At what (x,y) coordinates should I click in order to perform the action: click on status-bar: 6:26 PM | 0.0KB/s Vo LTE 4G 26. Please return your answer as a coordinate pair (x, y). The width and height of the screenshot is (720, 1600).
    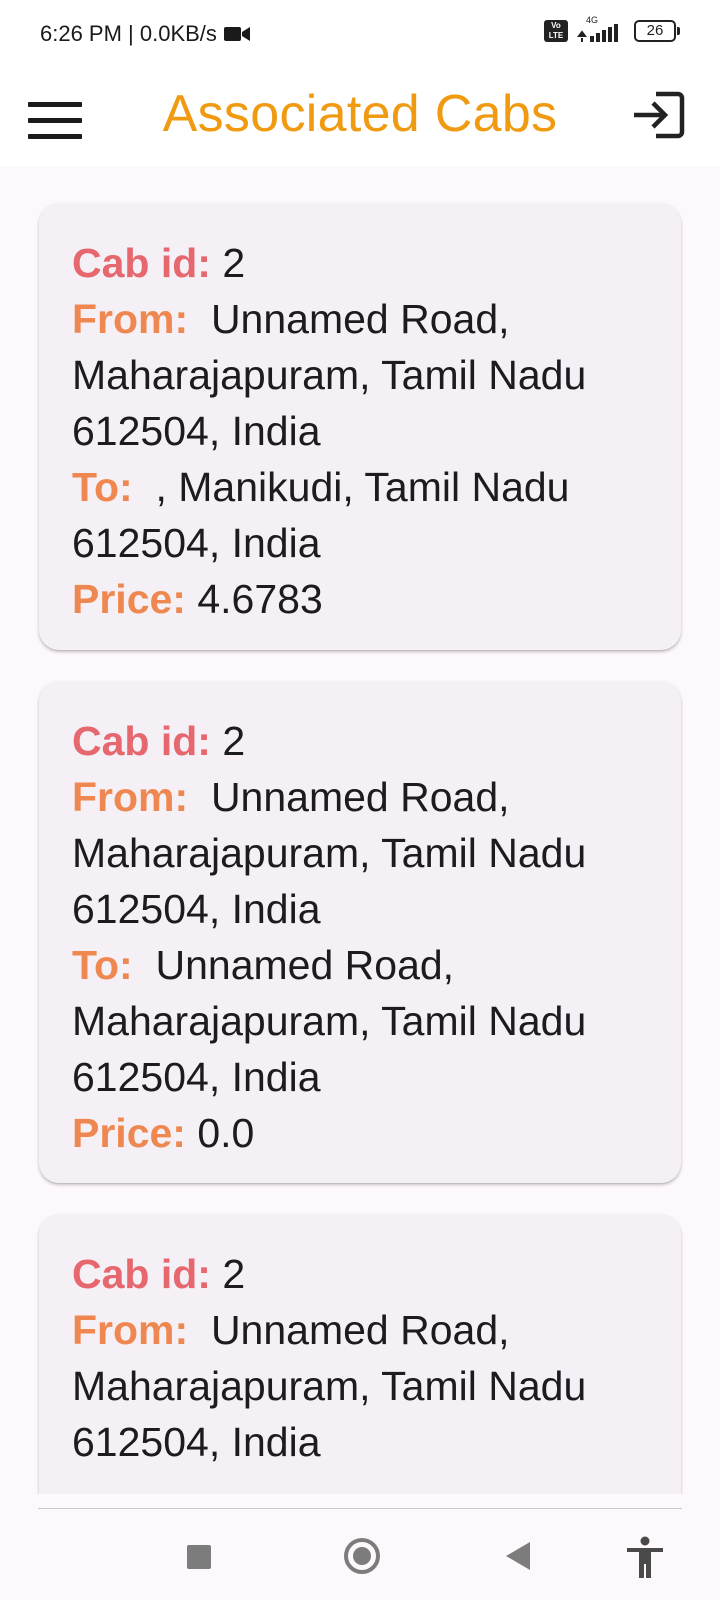
    Looking at the image, I should click on (360, 35).